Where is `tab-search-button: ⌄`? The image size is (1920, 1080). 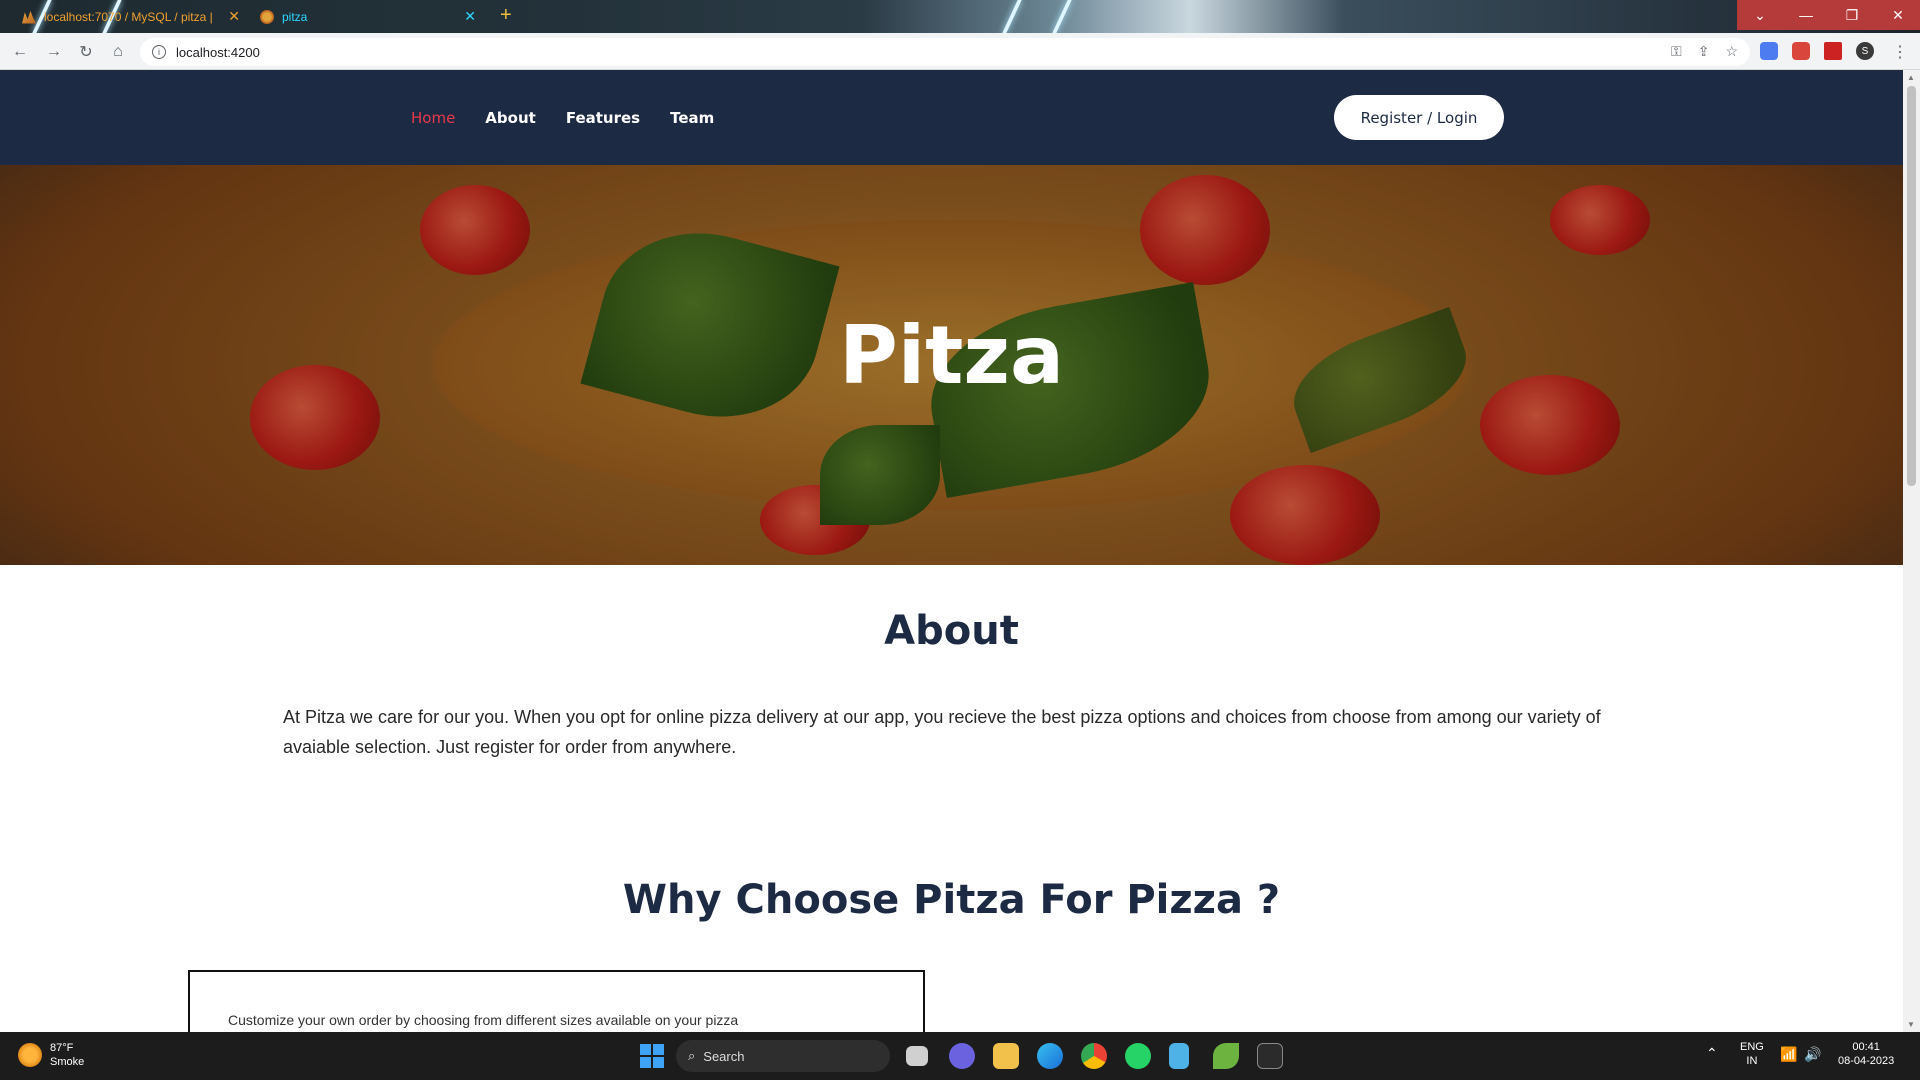 tab-search-button: ⌄ is located at coordinates (1760, 15).